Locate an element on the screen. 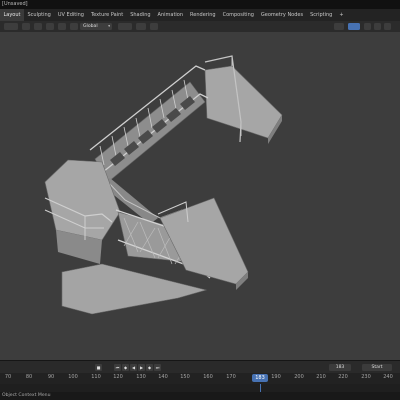 This screenshot has width=400, height=400. xray-icon is located at coordinates (354, 26).